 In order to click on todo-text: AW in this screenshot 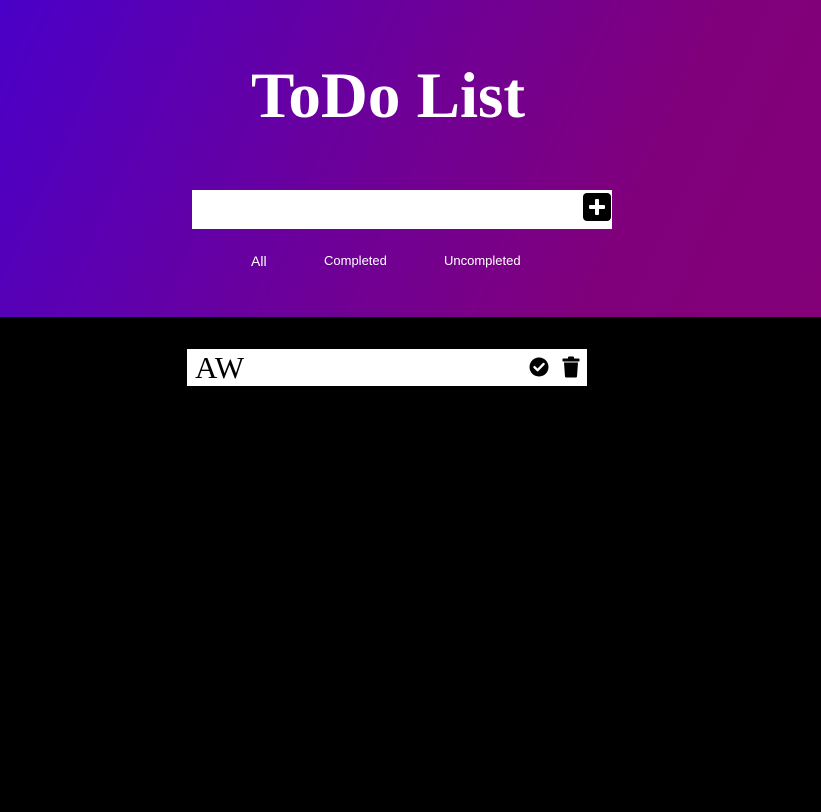, I will do `click(220, 367)`.